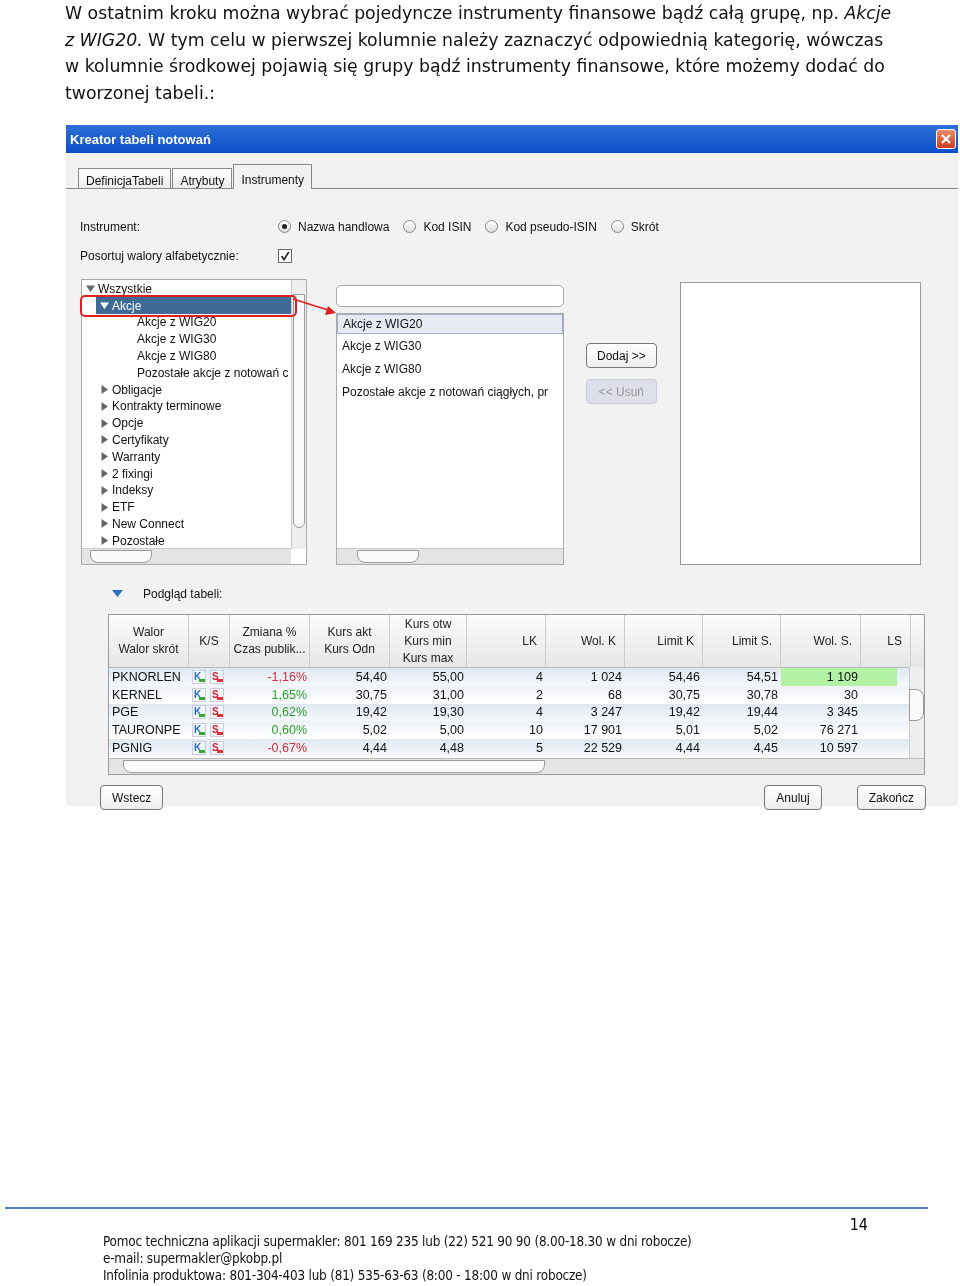 This screenshot has width=960, height=1286. I want to click on table-cell-text: 5, so click(539, 748).